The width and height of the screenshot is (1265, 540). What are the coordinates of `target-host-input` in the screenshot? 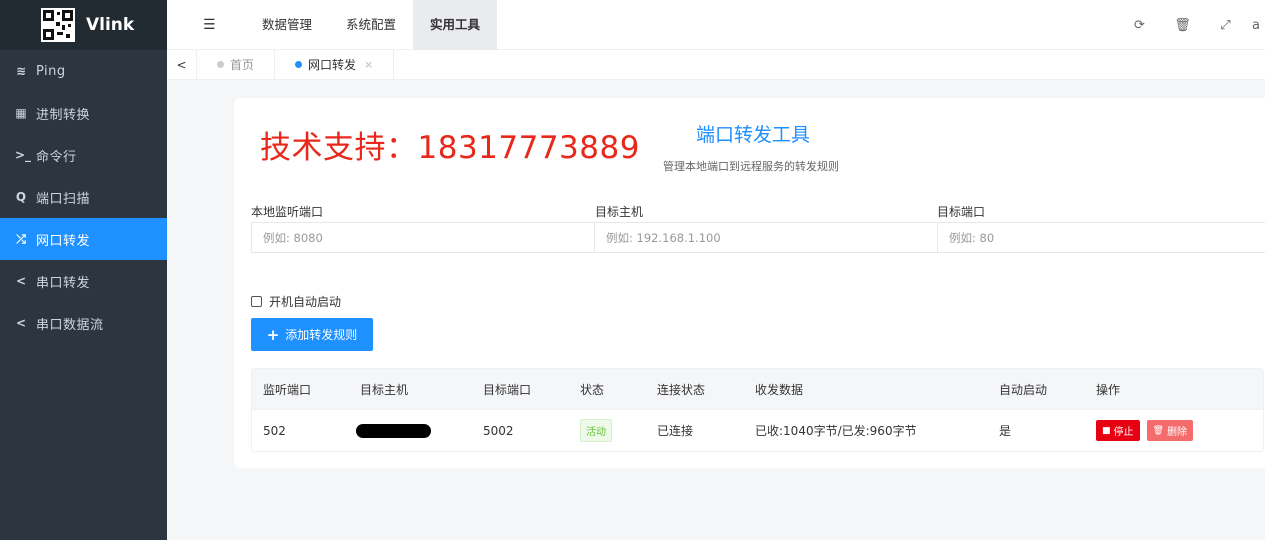 It's located at (766, 237).